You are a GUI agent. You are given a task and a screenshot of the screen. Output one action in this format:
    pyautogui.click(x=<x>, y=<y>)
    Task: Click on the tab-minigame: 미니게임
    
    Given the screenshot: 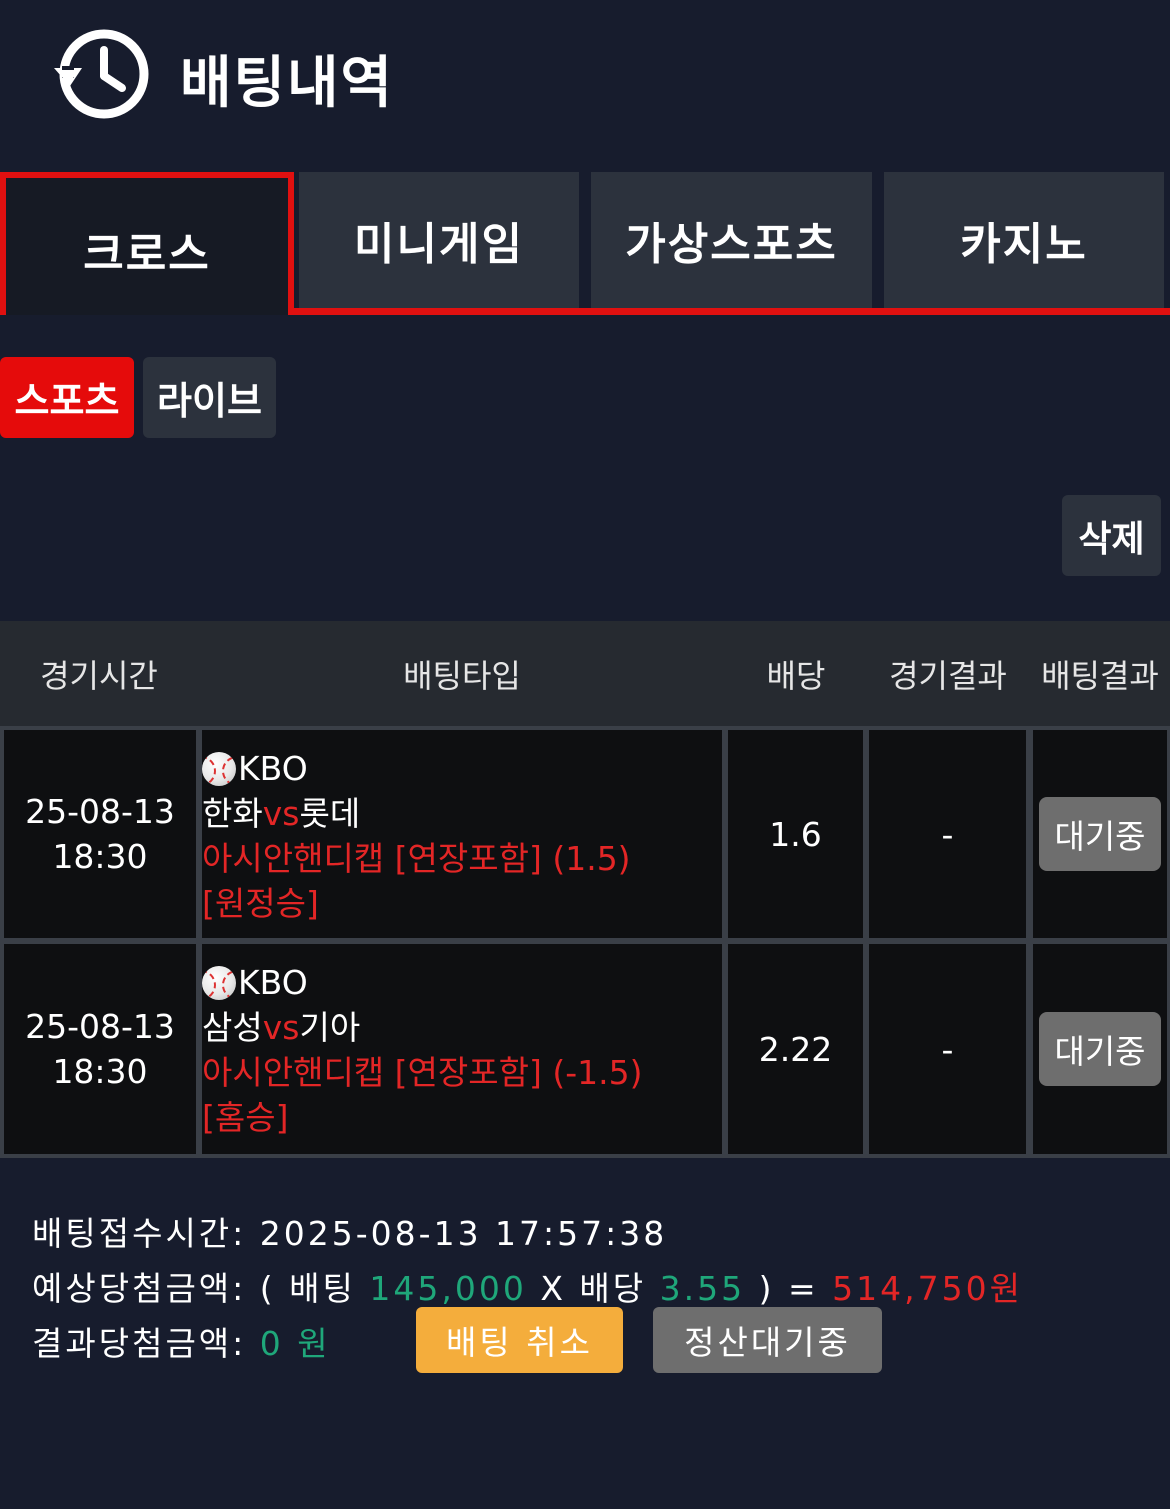 What is the action you would take?
    pyautogui.click(x=439, y=240)
    